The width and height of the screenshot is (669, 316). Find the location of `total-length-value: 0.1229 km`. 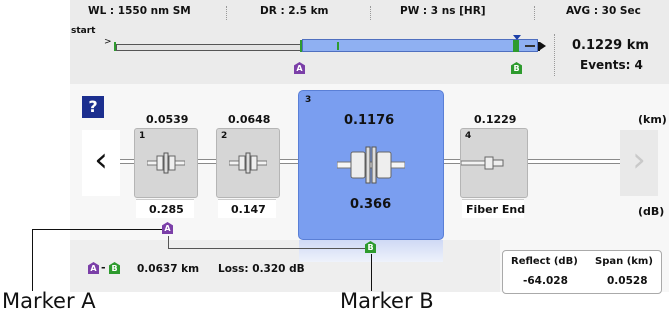

total-length-value: 0.1229 km is located at coordinates (610, 45).